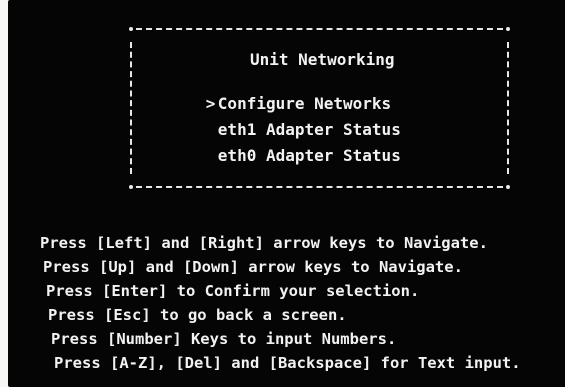 This screenshot has height=387, width=565. I want to click on menu-corner-bottom-right, so click(508, 187).